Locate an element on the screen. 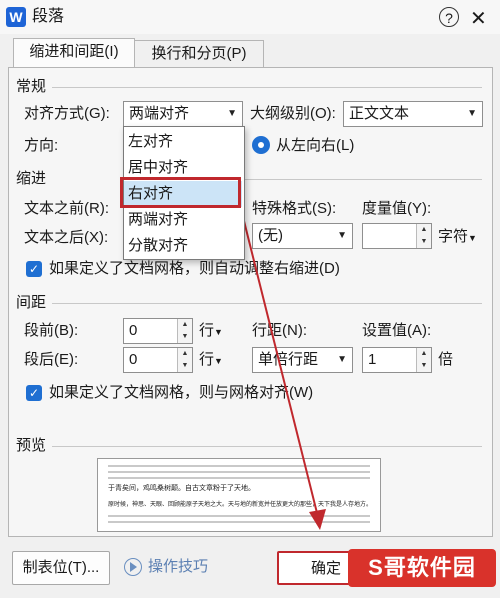 The height and width of the screenshot is (598, 500). option-justify: 两端对齐 is located at coordinates (183, 220).